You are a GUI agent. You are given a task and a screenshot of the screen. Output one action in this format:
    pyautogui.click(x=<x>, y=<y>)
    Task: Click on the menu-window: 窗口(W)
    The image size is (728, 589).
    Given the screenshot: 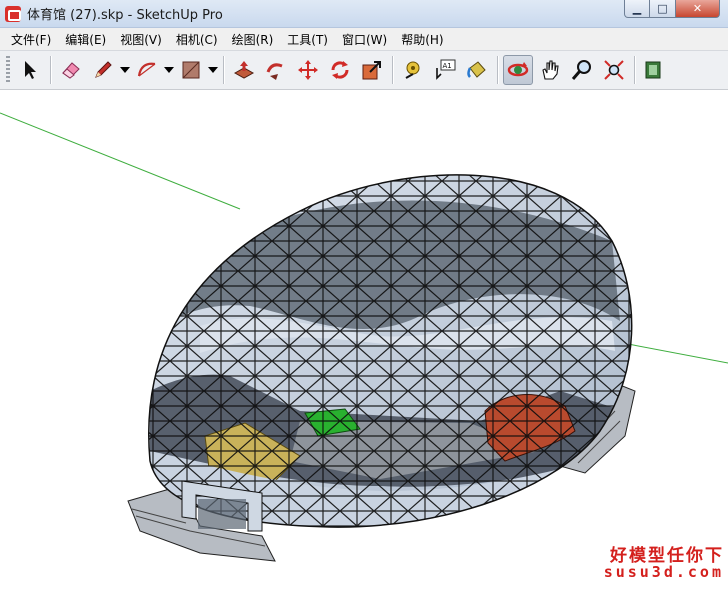 What is the action you would take?
    pyautogui.click(x=364, y=39)
    